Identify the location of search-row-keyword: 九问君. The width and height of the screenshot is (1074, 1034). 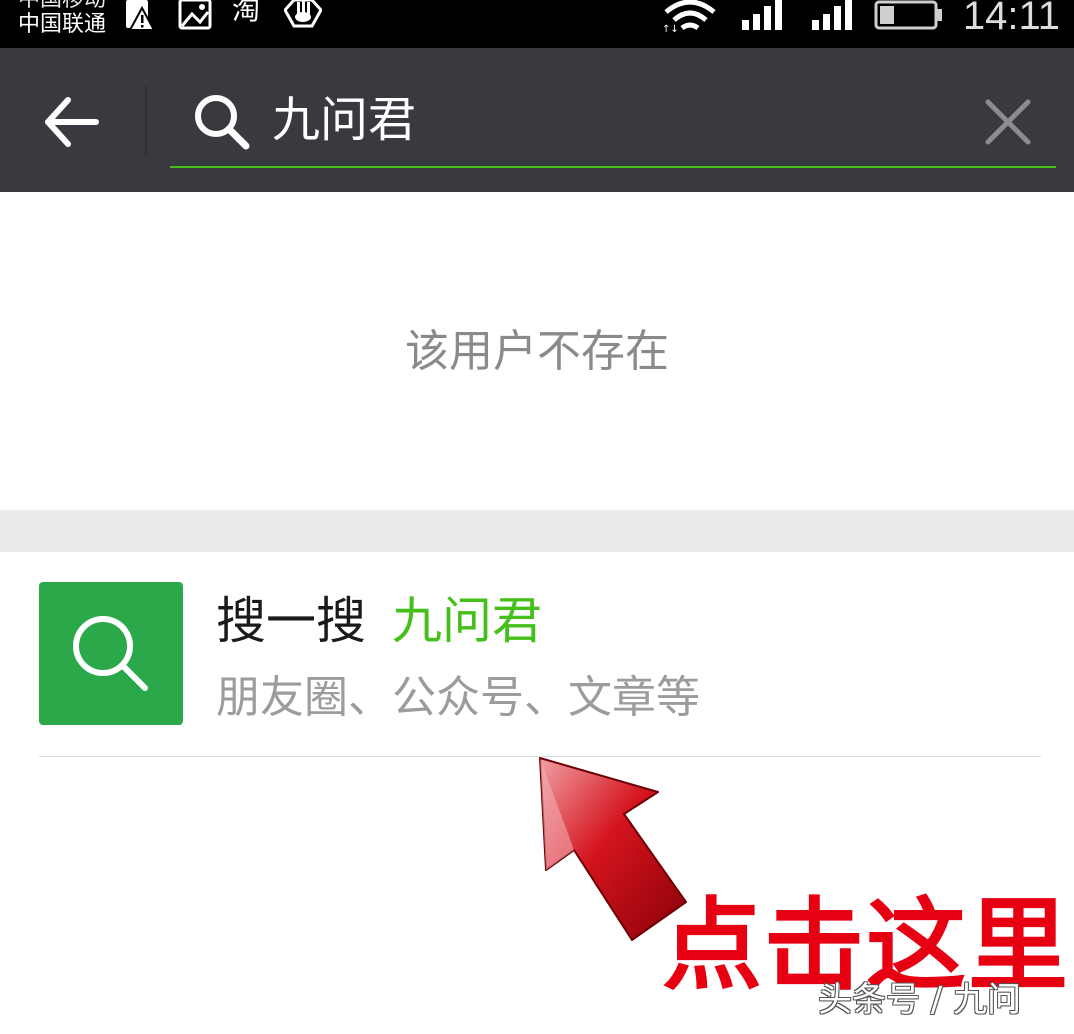
(467, 621).